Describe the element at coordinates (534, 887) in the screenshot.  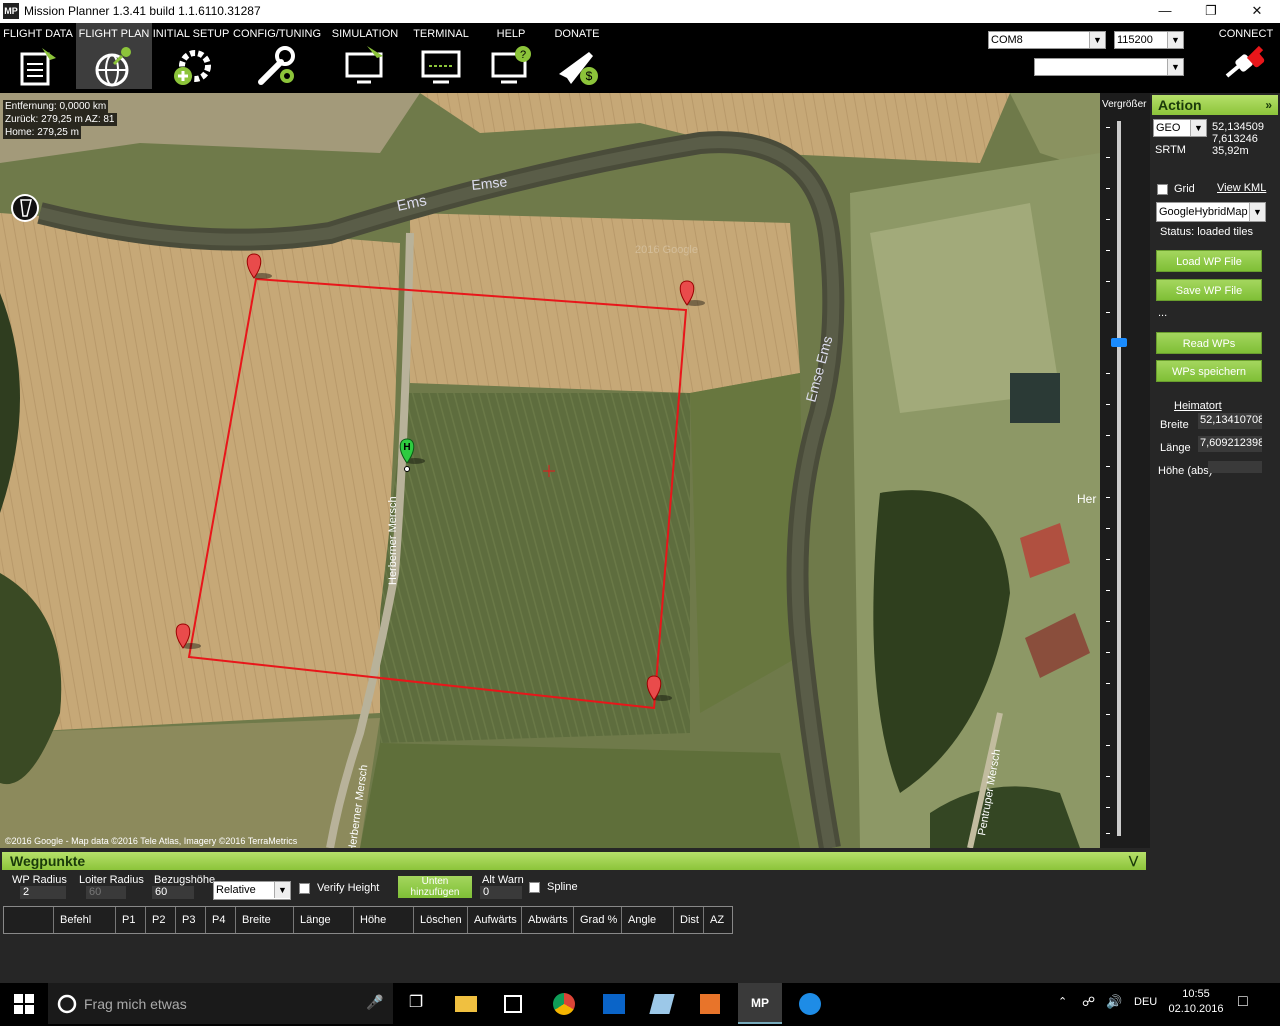
I see `spline-checkbox` at that location.